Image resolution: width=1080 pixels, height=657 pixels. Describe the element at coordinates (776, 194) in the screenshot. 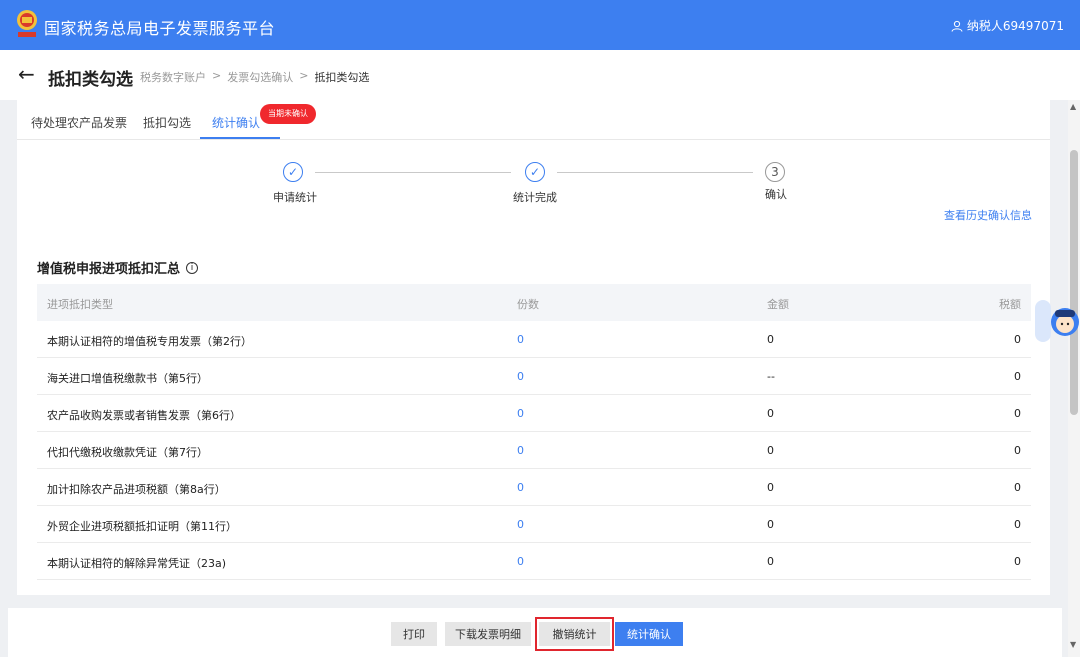

I see `step-3-label: 确认` at that location.